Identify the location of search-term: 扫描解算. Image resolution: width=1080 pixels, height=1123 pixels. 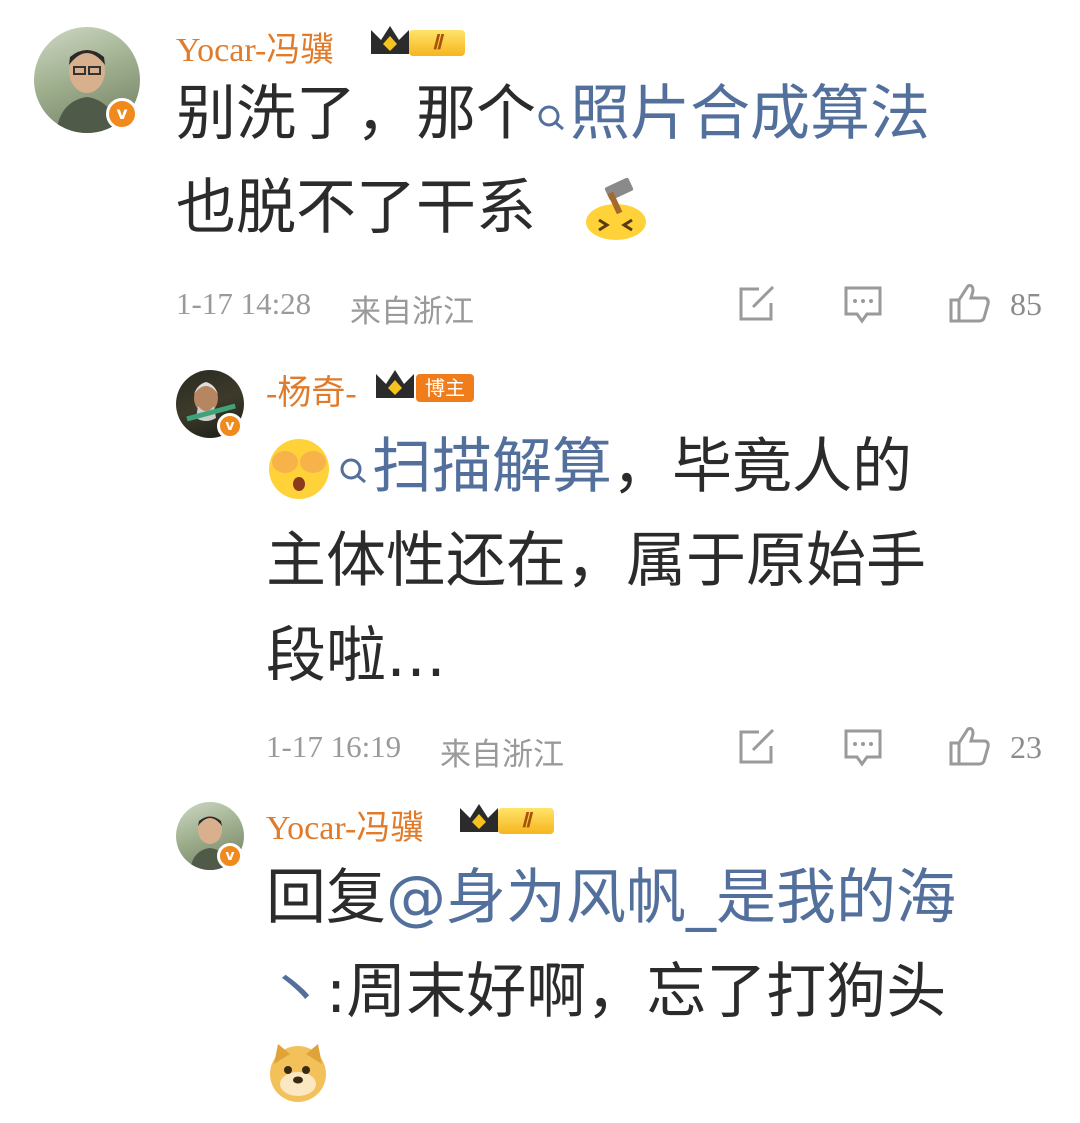
(492, 467).